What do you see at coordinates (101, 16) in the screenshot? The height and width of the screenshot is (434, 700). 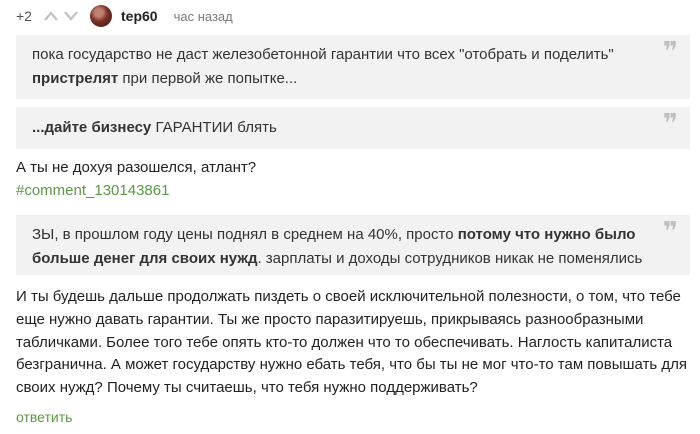 I see `avatar` at bounding box center [101, 16].